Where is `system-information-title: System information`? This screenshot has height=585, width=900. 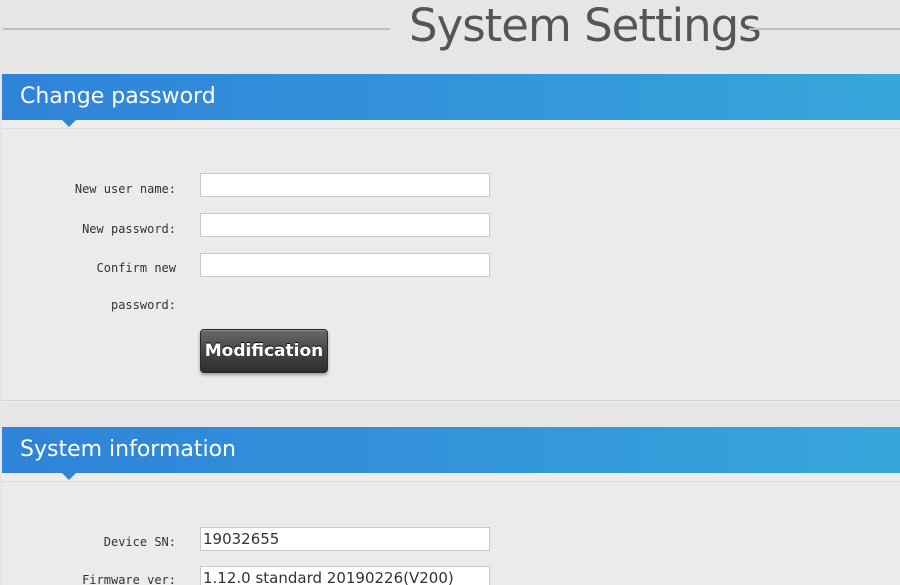 system-information-title: System information is located at coordinates (128, 449).